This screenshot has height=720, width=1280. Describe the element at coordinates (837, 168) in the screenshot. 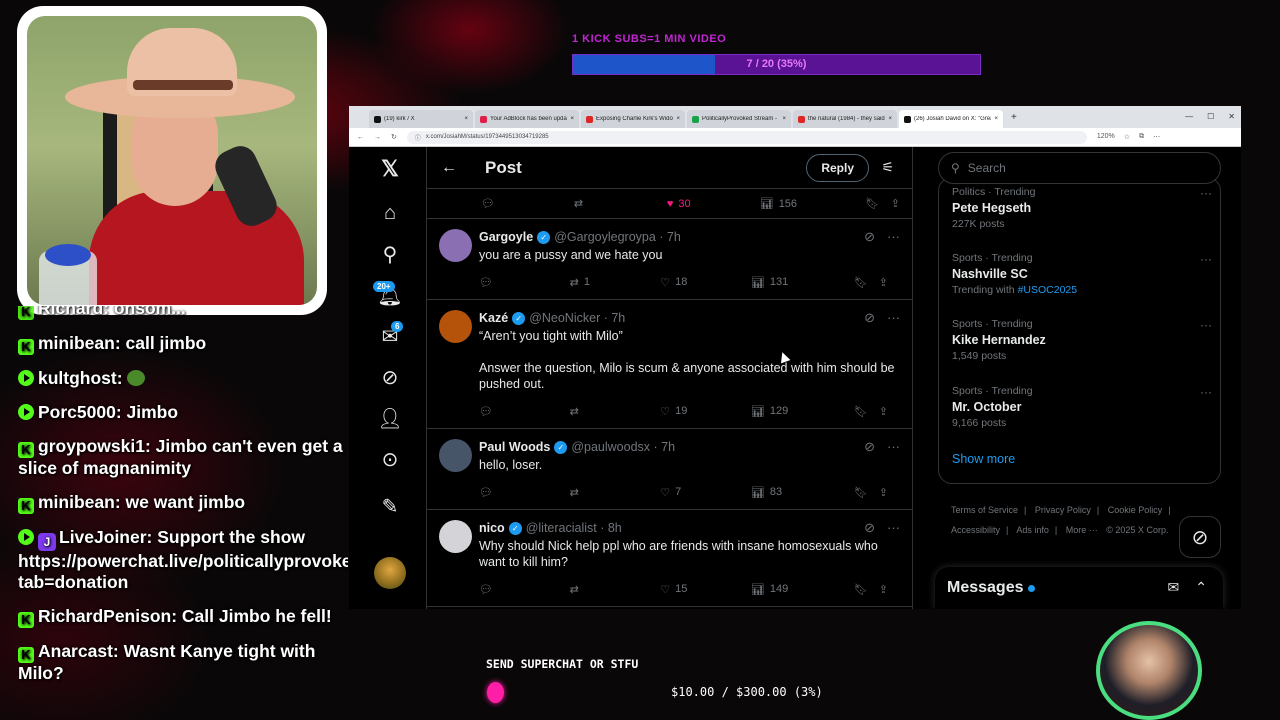

I see `reply-button: Reply` at that location.